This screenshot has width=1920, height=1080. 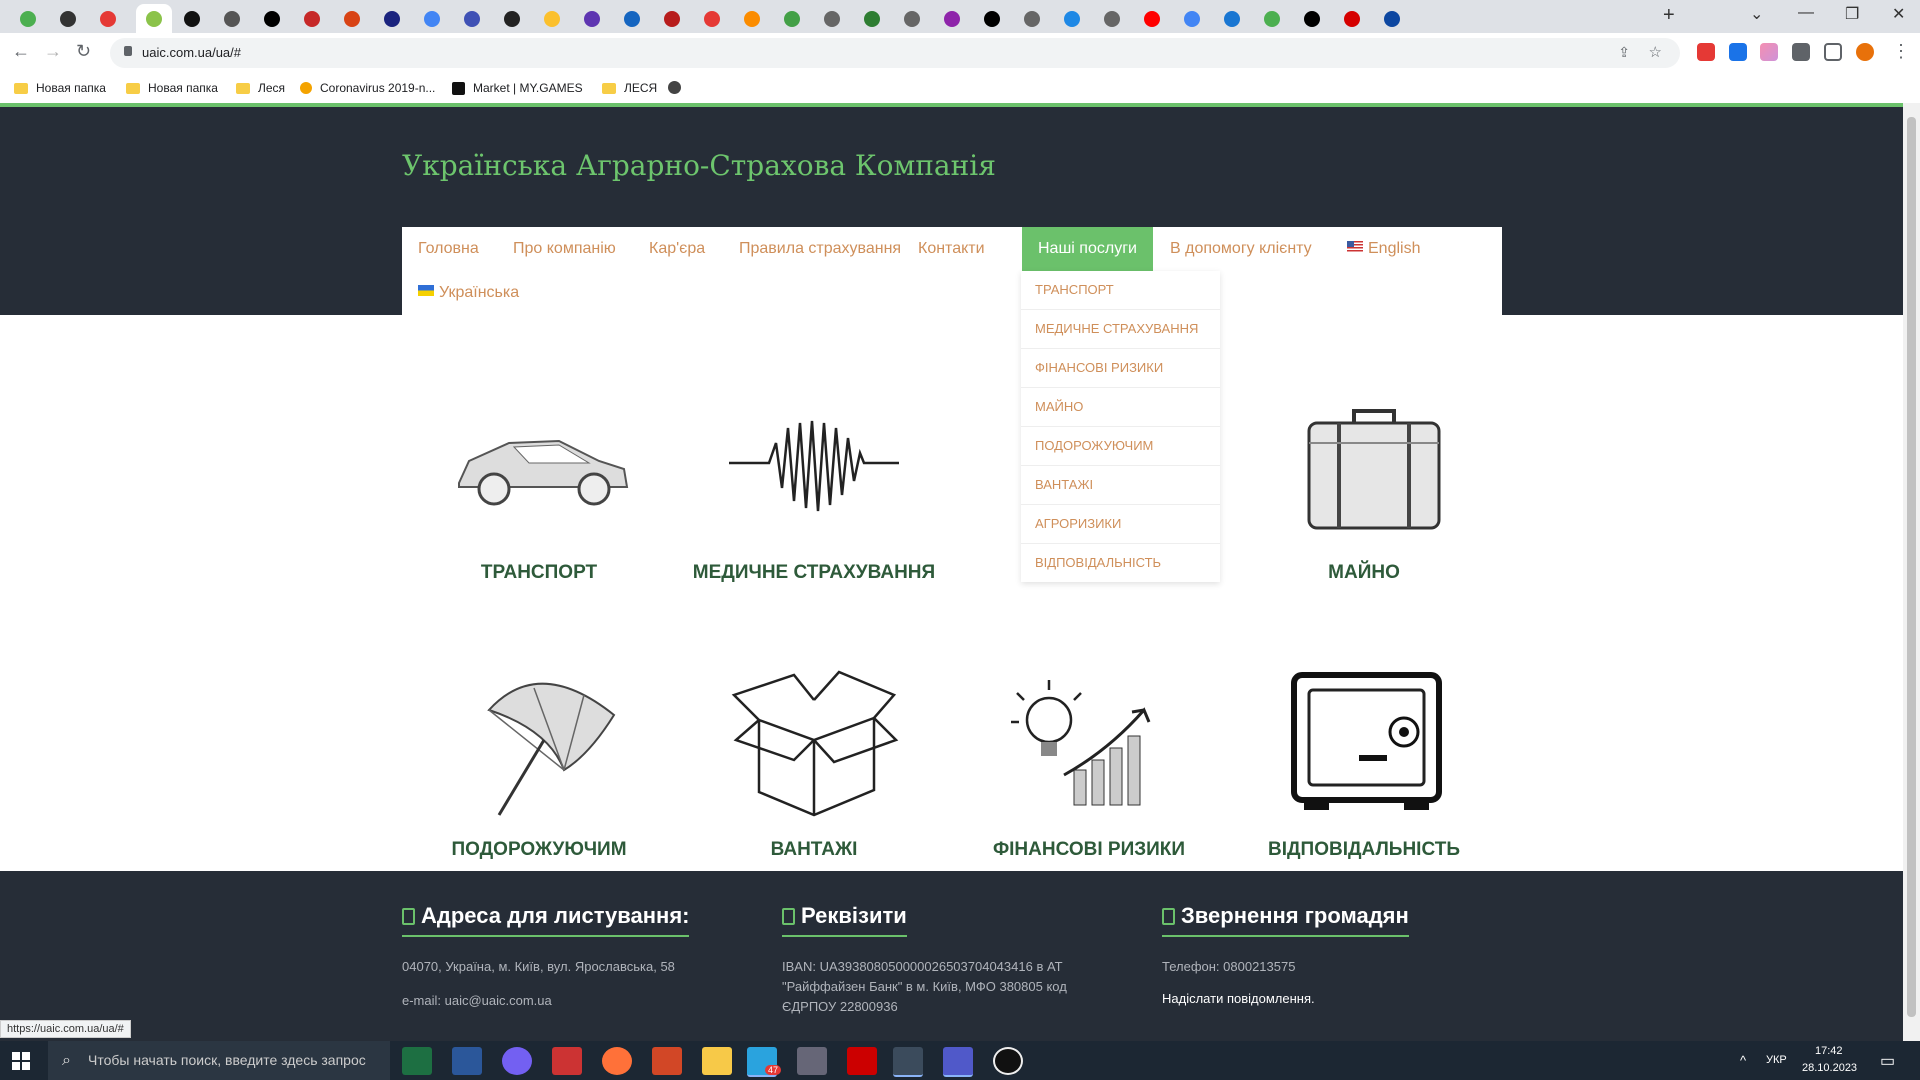 What do you see at coordinates (1364, 760) in the screenshot?
I see `service-liability: ВІДПОВІДАЛЬНІСТЬ` at bounding box center [1364, 760].